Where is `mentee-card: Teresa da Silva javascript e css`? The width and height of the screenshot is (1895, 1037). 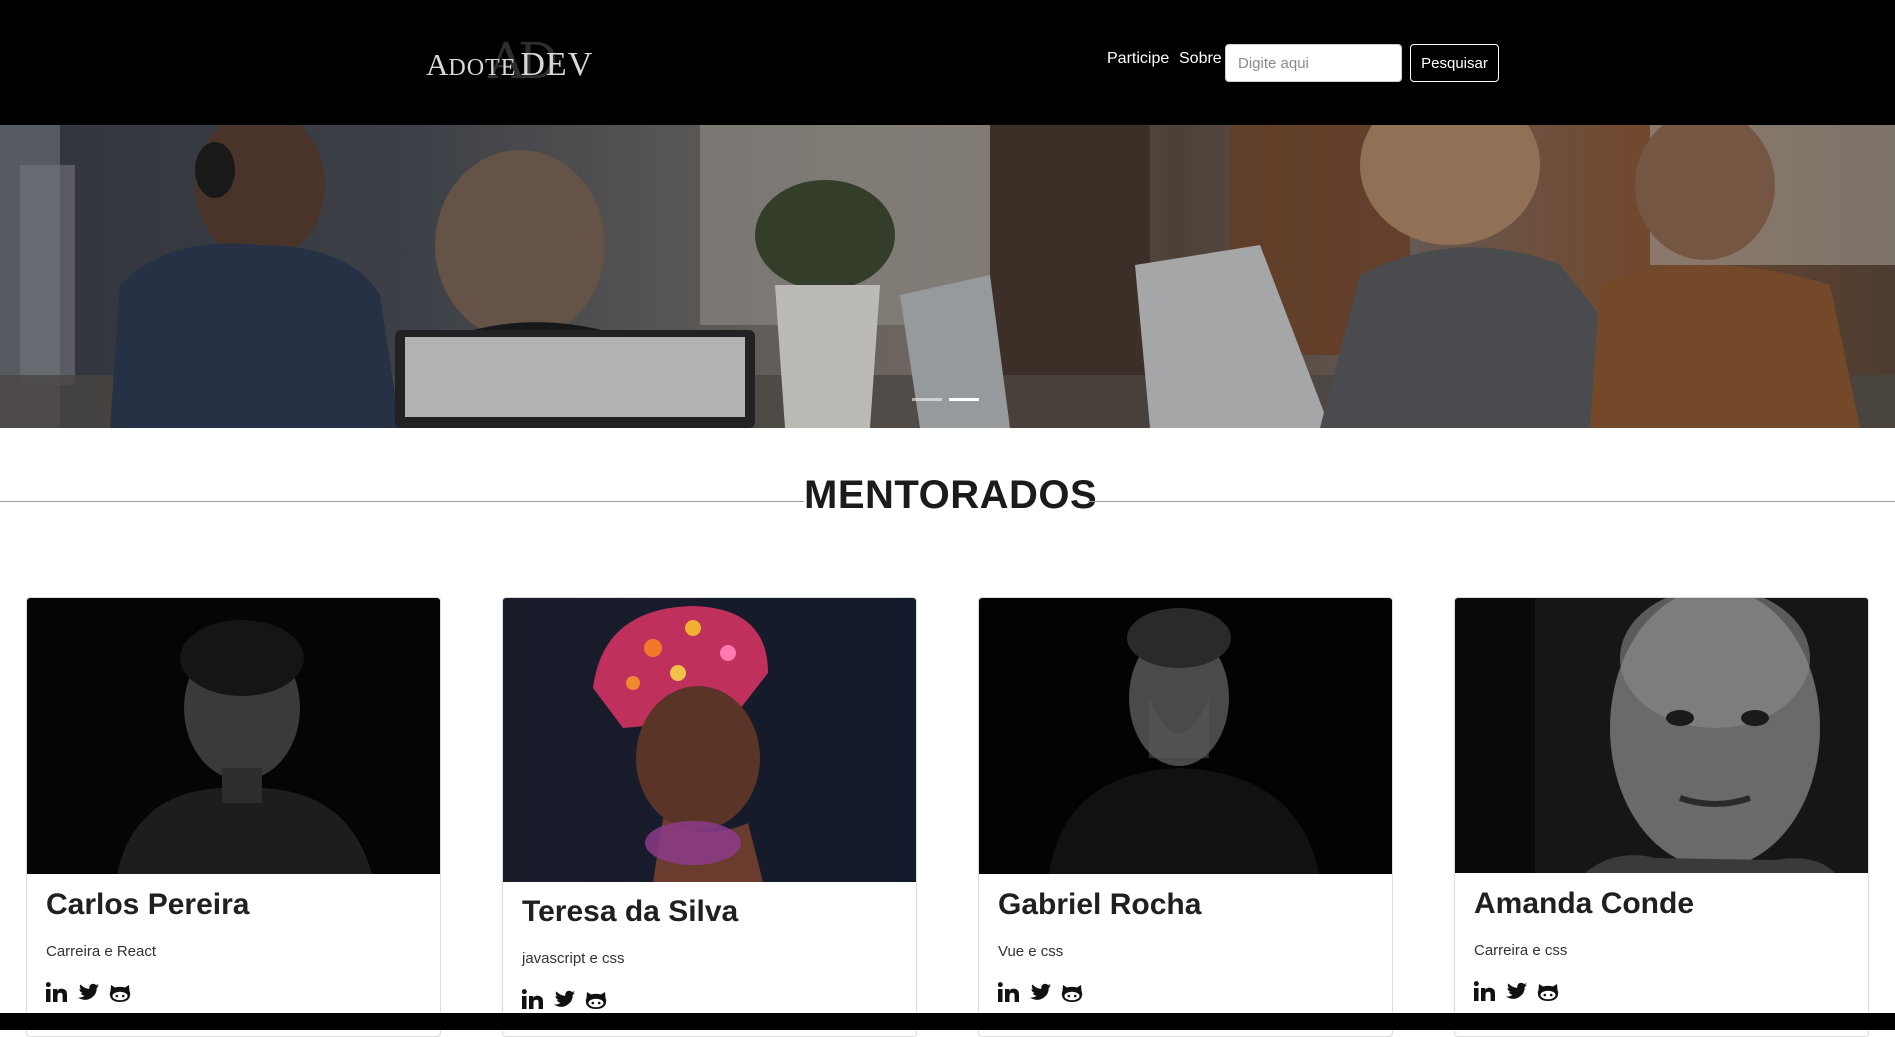 mentee-card: Teresa da Silva javascript e css is located at coordinates (709, 817).